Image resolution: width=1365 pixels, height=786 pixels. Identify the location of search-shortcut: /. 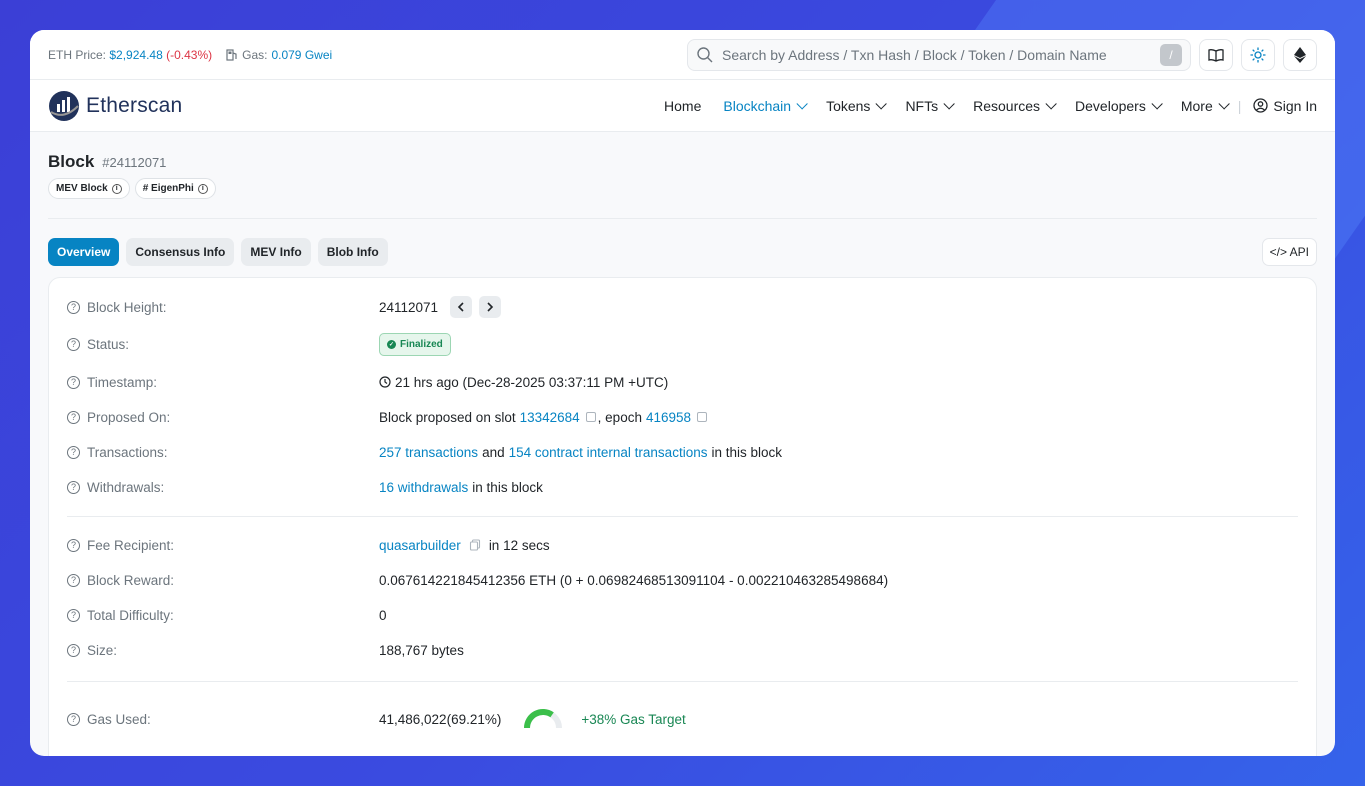
(1171, 54).